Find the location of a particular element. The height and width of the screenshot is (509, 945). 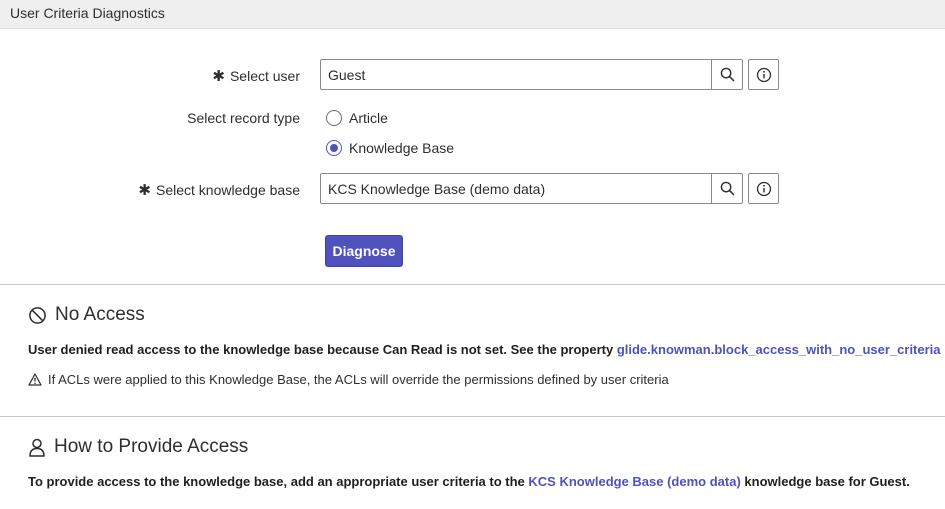

radio-button-checked is located at coordinates (334, 148).